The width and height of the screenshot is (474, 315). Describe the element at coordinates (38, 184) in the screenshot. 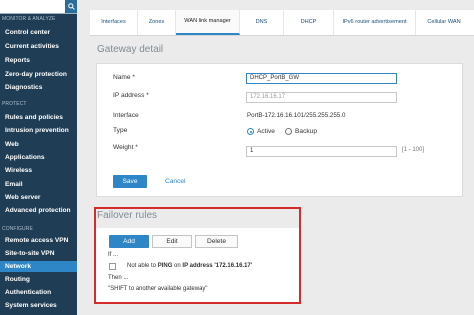

I see `sidebar-item-email: Email` at that location.